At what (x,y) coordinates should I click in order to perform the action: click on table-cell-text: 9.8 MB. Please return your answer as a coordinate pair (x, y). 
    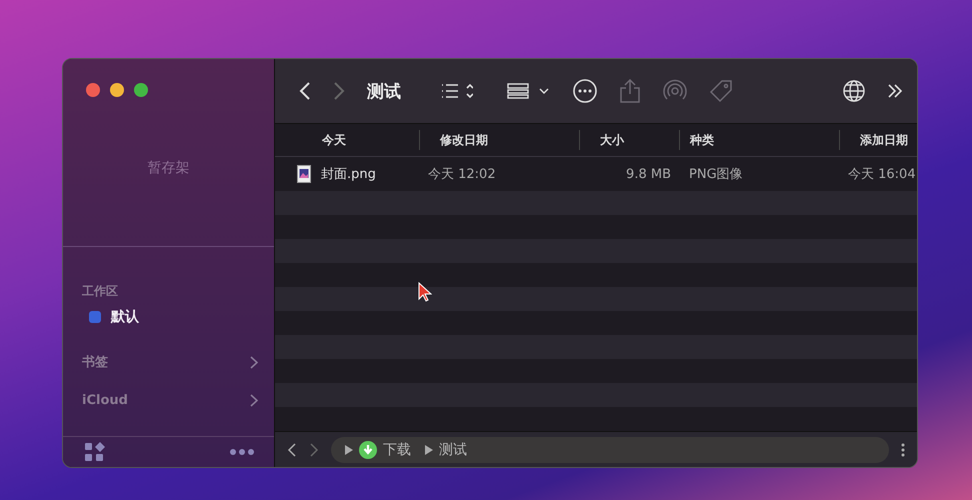
    Looking at the image, I should click on (648, 174).